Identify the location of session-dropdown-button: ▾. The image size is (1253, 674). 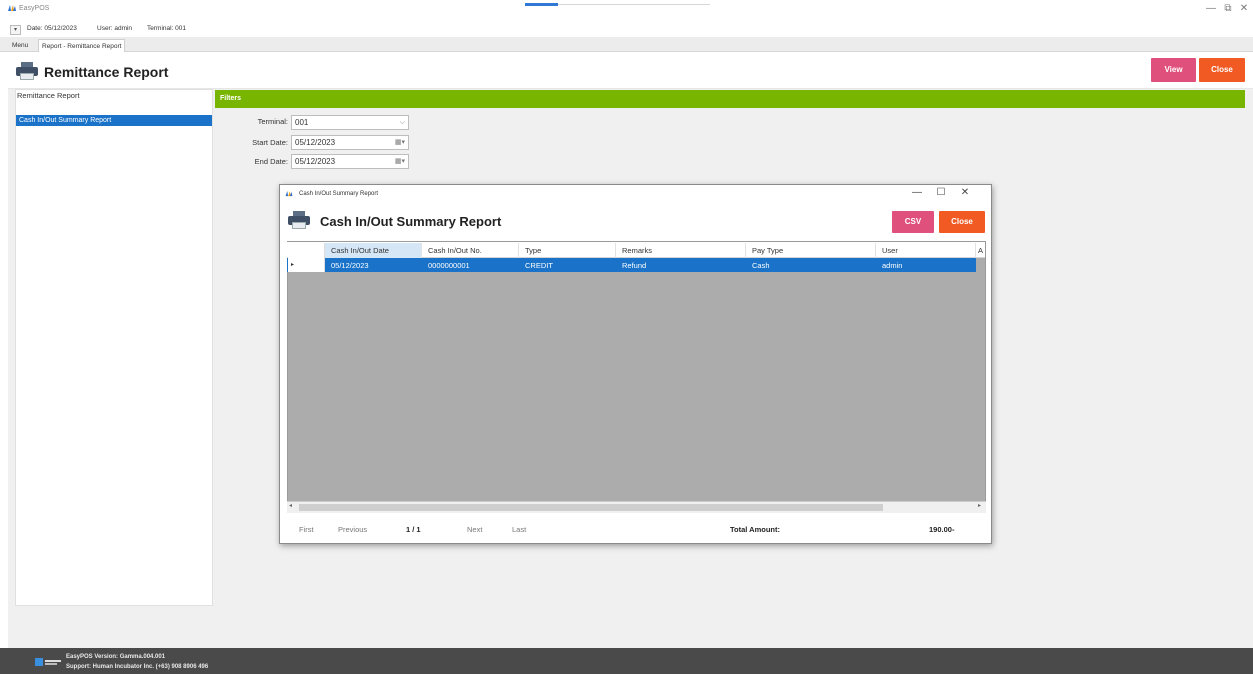
(15, 30).